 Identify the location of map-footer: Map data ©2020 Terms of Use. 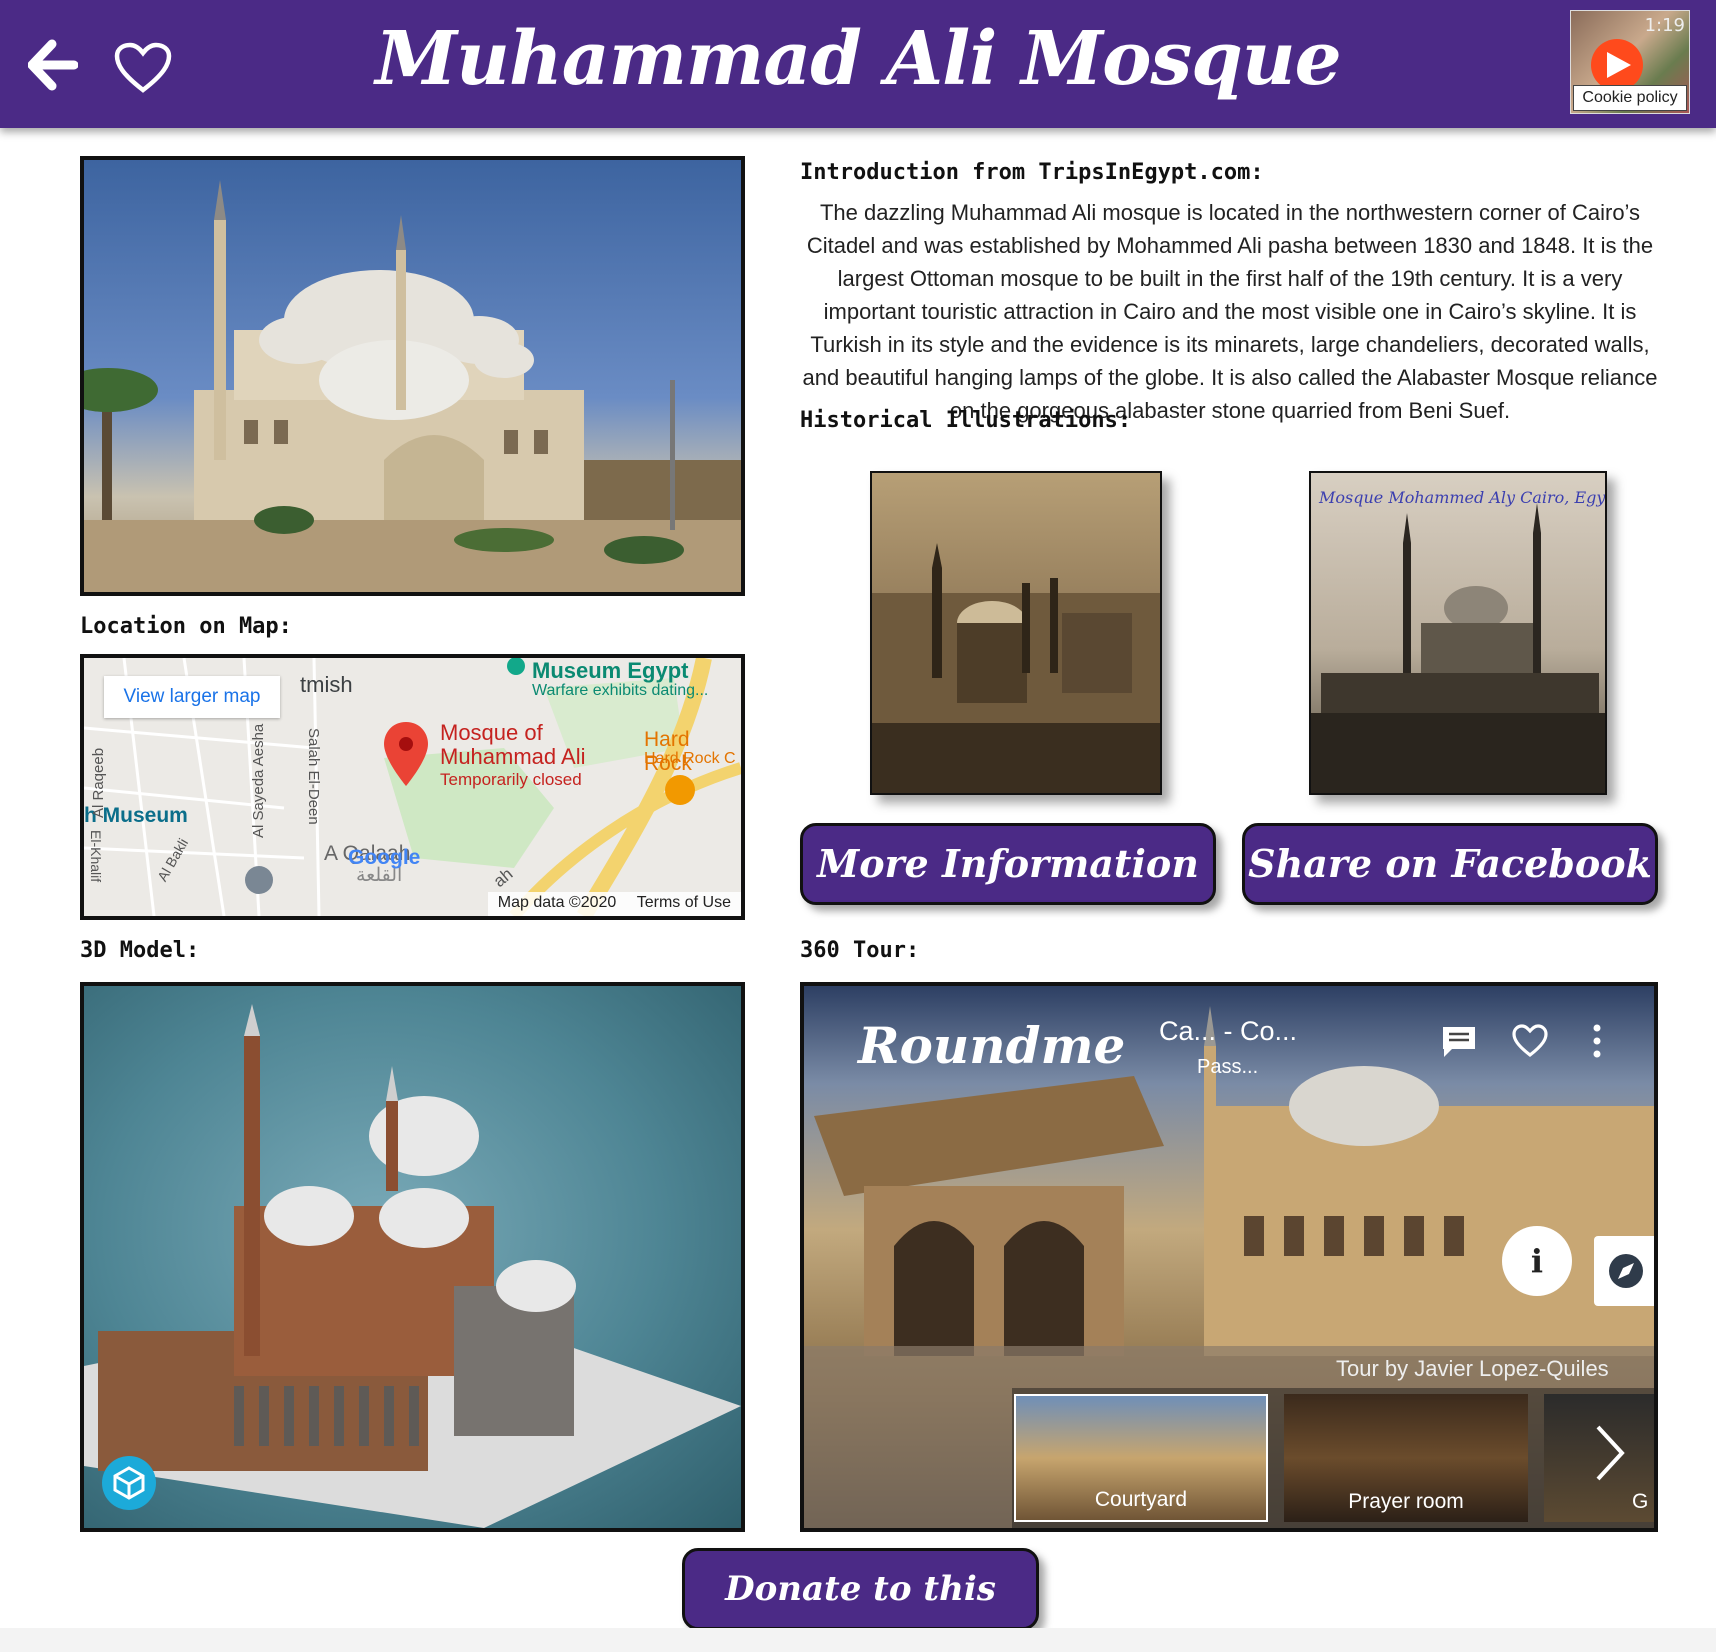
(614, 904).